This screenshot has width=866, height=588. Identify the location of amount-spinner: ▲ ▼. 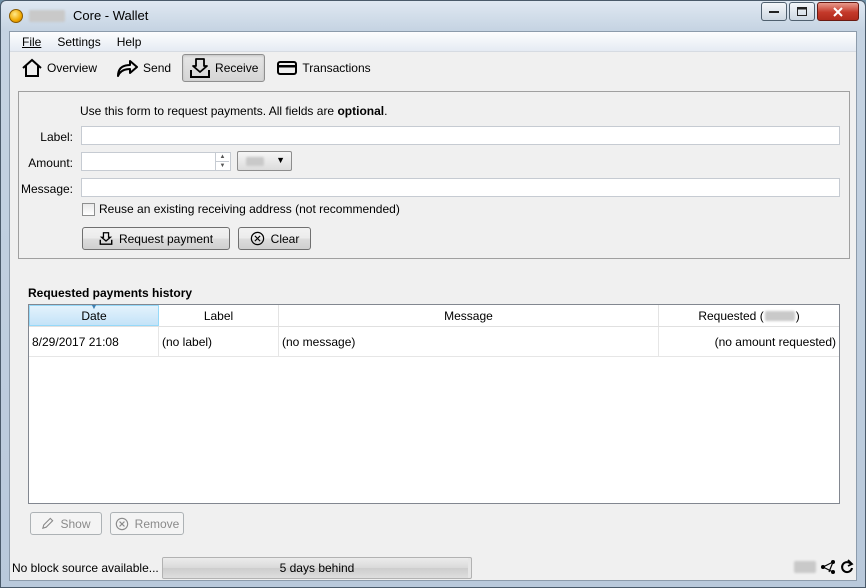
(222, 161).